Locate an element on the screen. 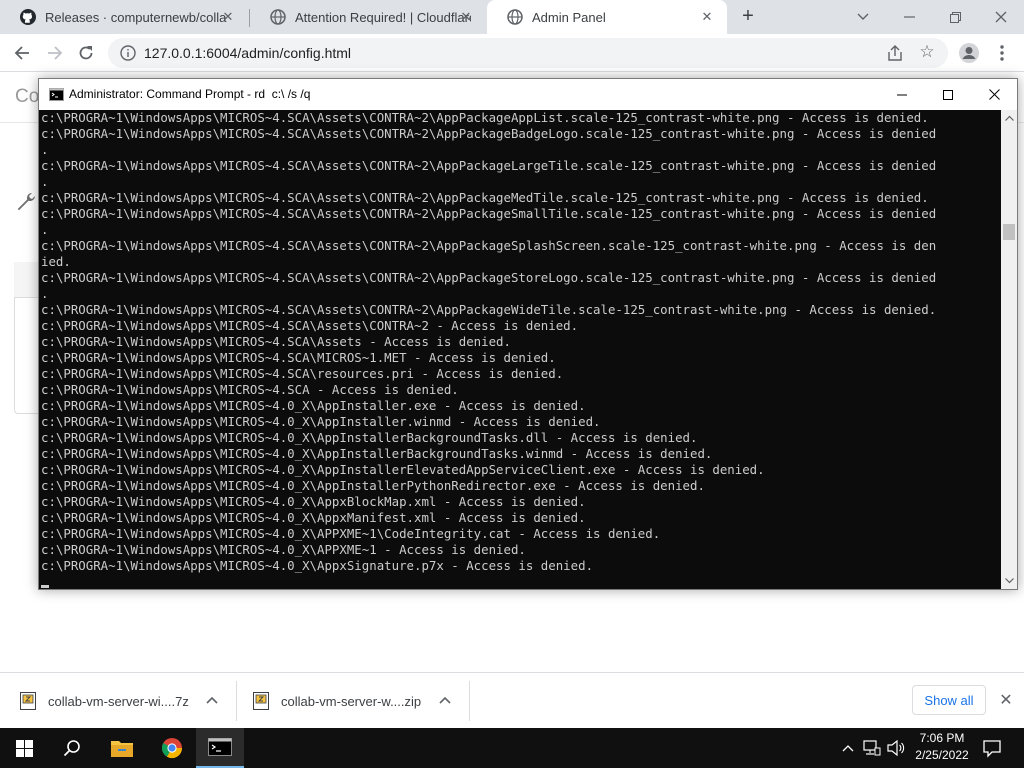 Image resolution: width=1024 pixels, height=768 pixels. cmd-minimize-button is located at coordinates (902, 94).